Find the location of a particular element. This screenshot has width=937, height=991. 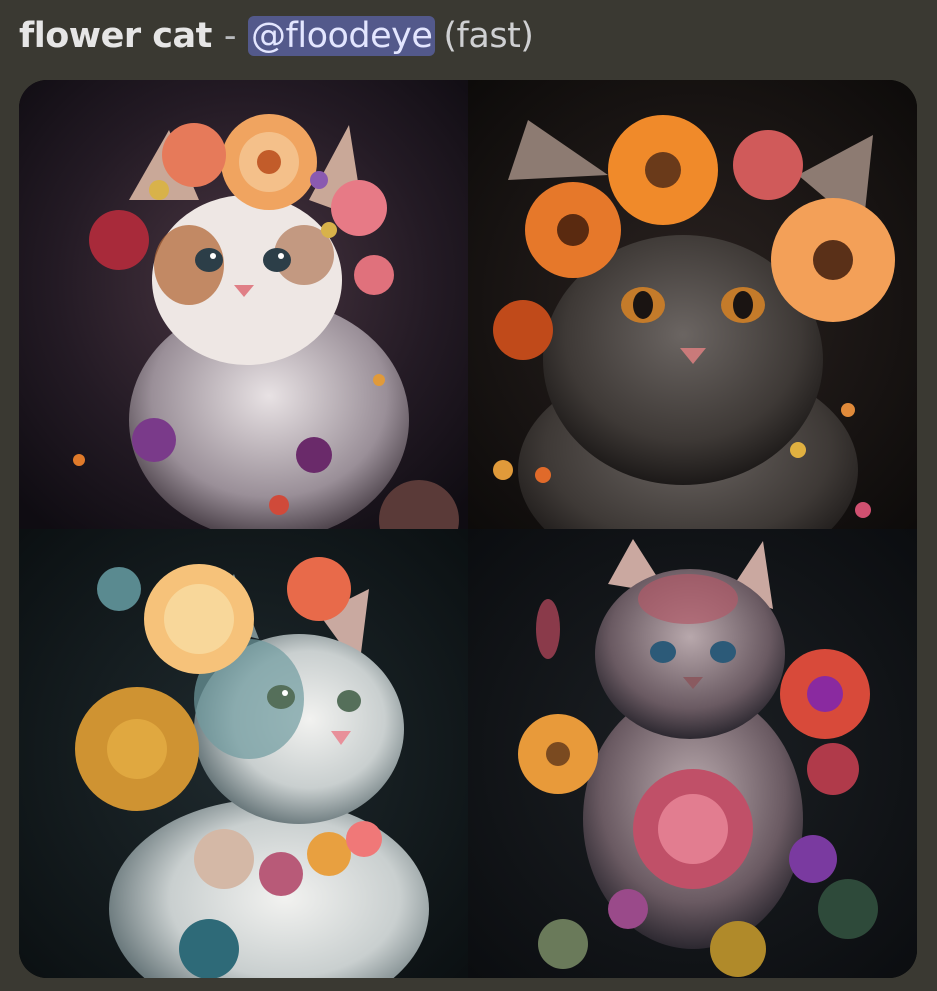

message-header: flower cat - @floodeye (fast) is located at coordinates (276, 36).